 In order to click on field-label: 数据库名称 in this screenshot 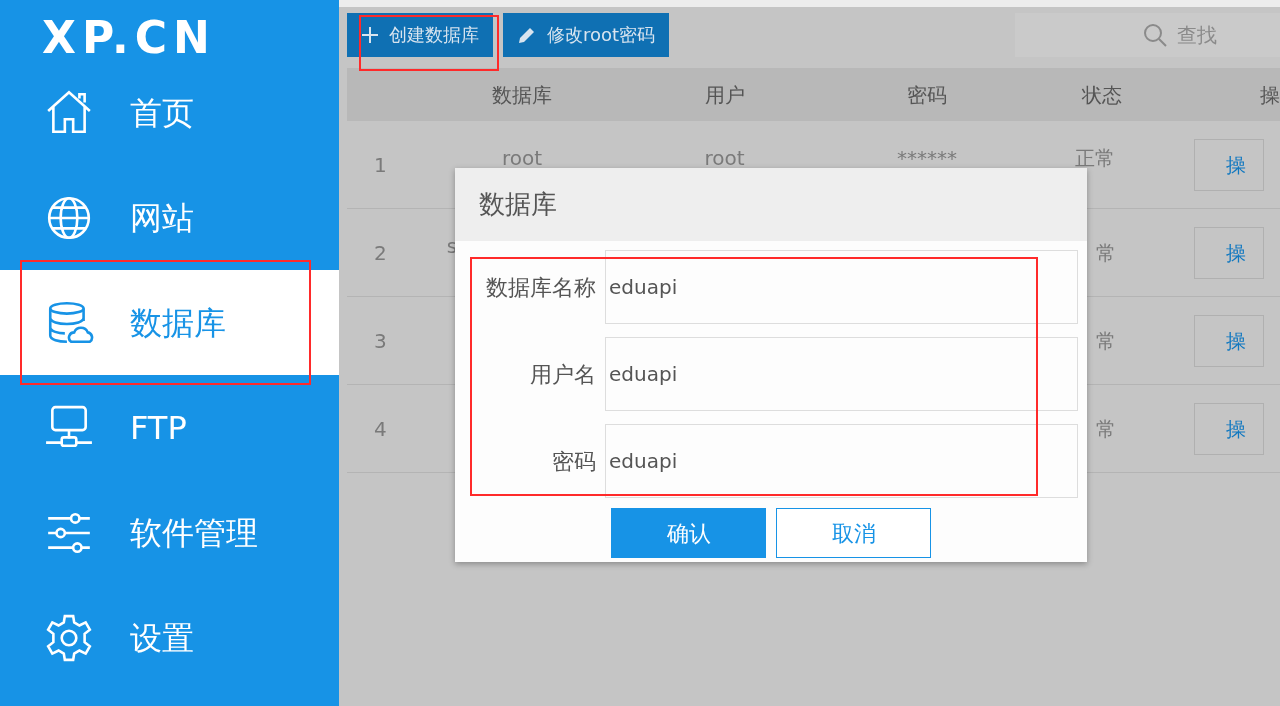, I will do `click(541, 287)`.